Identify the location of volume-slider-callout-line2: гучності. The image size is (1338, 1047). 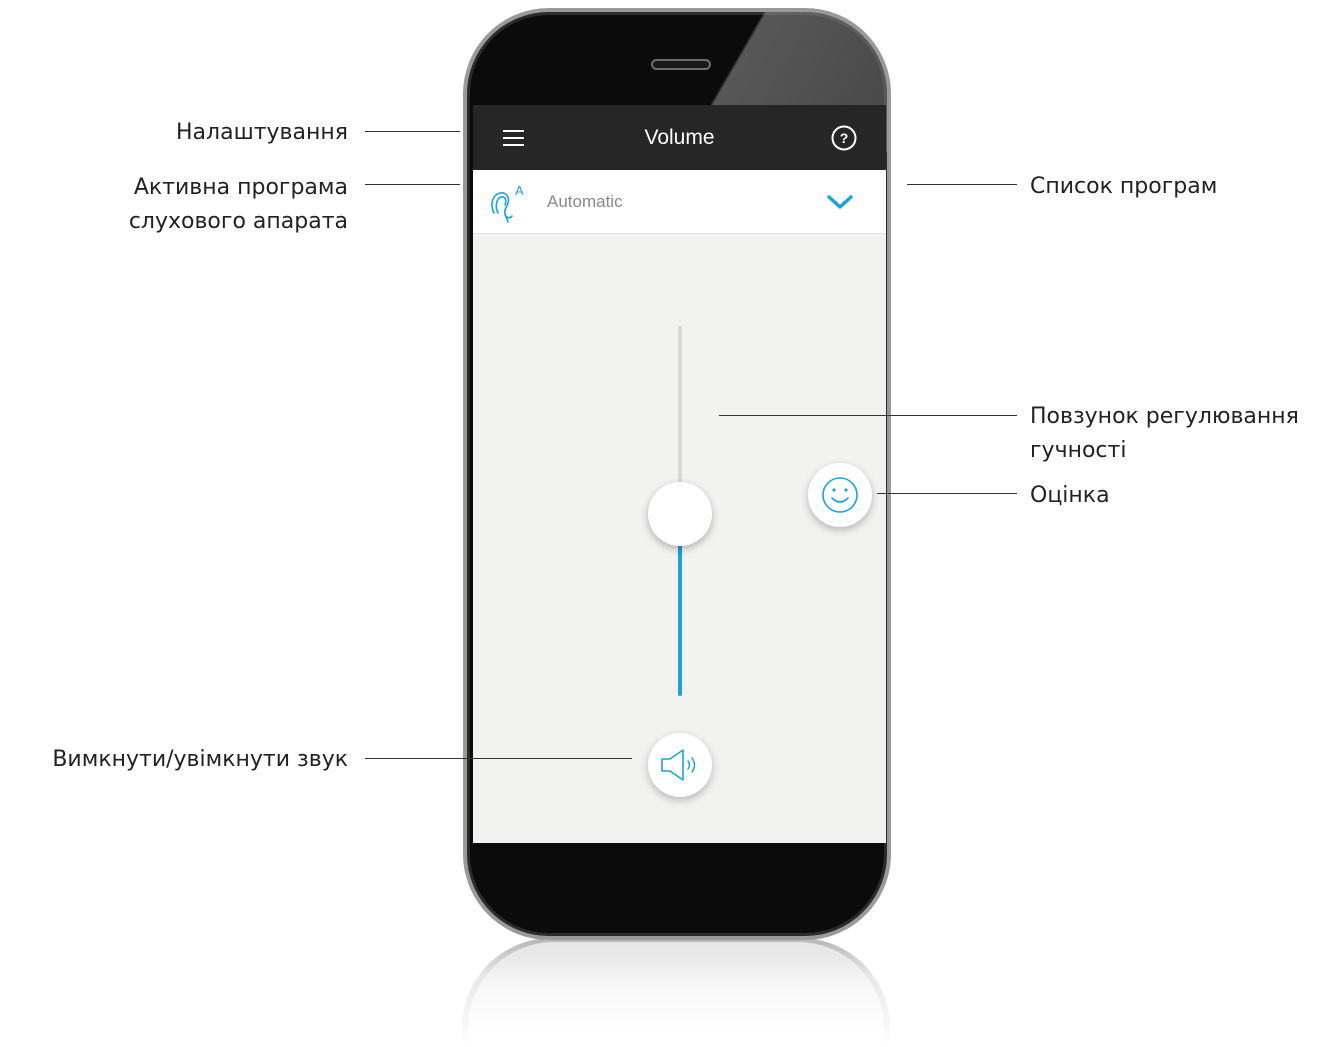
(1078, 450).